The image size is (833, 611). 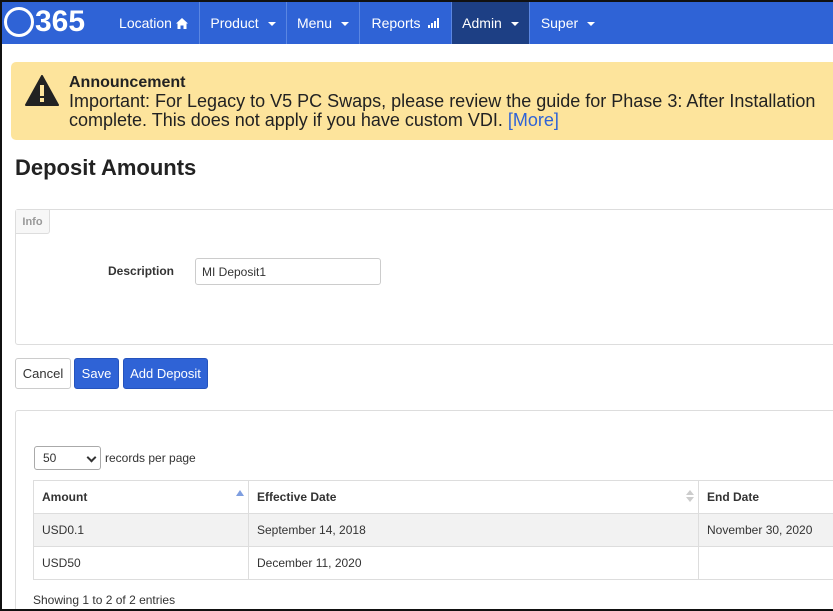 What do you see at coordinates (559, 23) in the screenshot?
I see `nav-super-label: Super` at bounding box center [559, 23].